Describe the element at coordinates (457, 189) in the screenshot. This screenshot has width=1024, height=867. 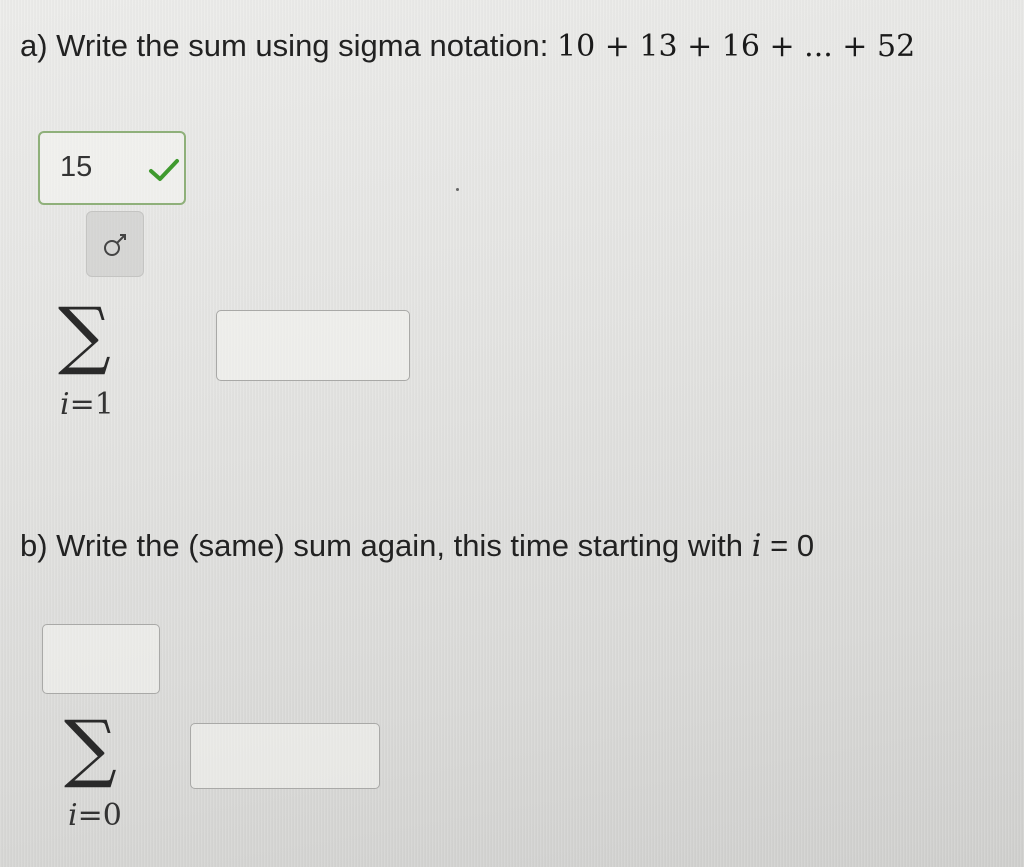
I see `stray-dot` at that location.